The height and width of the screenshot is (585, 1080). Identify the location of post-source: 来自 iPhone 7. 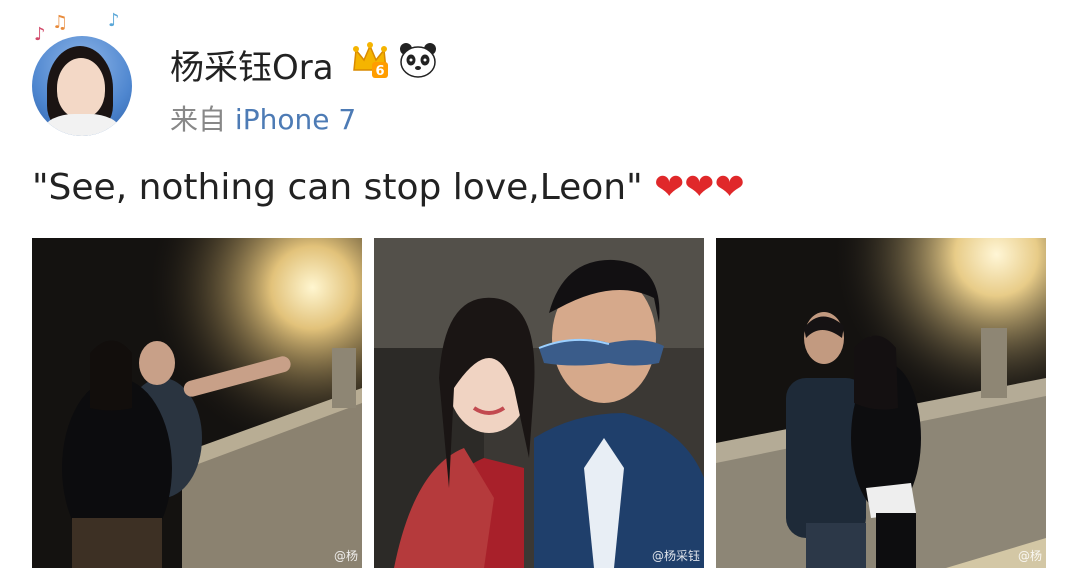
(263, 118).